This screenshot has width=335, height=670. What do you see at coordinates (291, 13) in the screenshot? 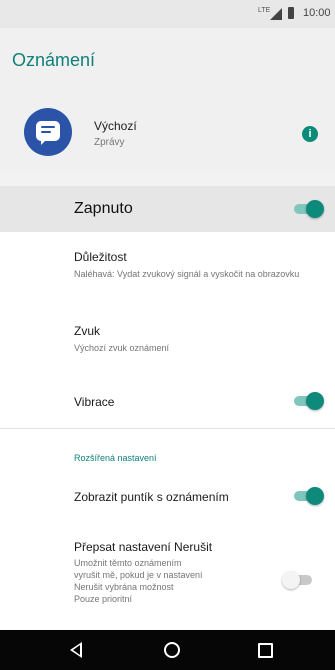
I see `battery-icon` at bounding box center [291, 13].